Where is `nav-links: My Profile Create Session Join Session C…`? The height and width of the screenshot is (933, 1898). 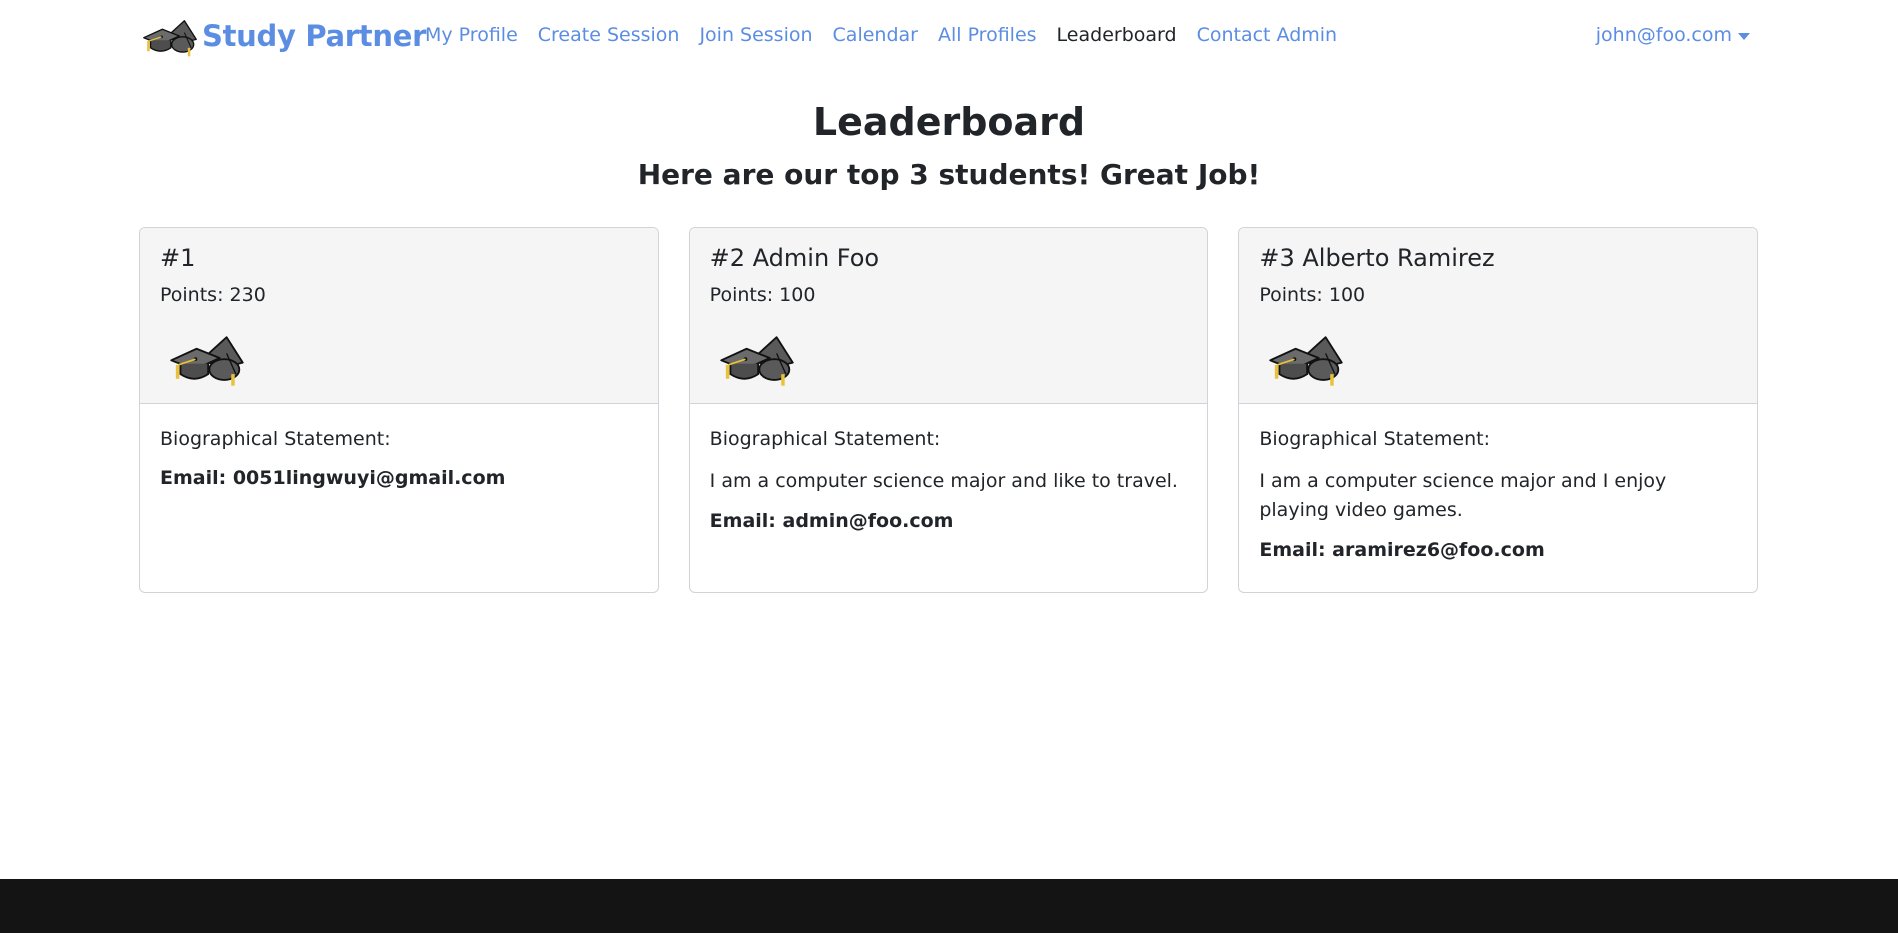 nav-links: My Profile Create Session Join Session C… is located at coordinates (891, 35).